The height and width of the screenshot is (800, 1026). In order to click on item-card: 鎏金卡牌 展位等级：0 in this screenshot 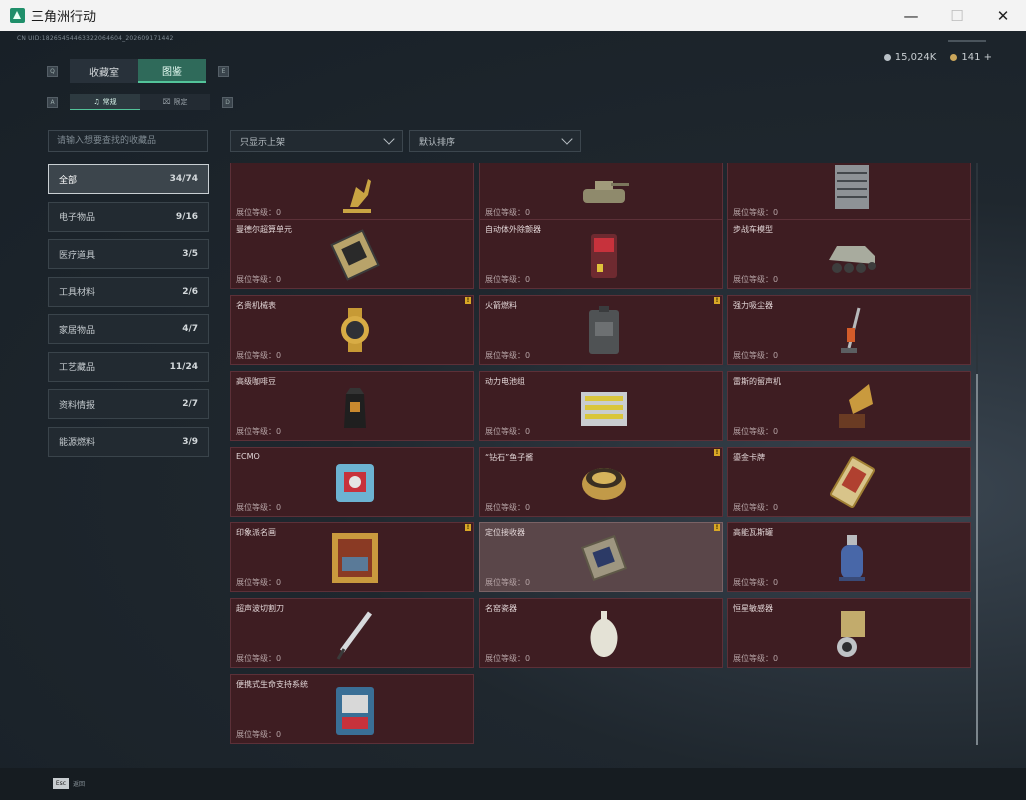, I will do `click(849, 482)`.